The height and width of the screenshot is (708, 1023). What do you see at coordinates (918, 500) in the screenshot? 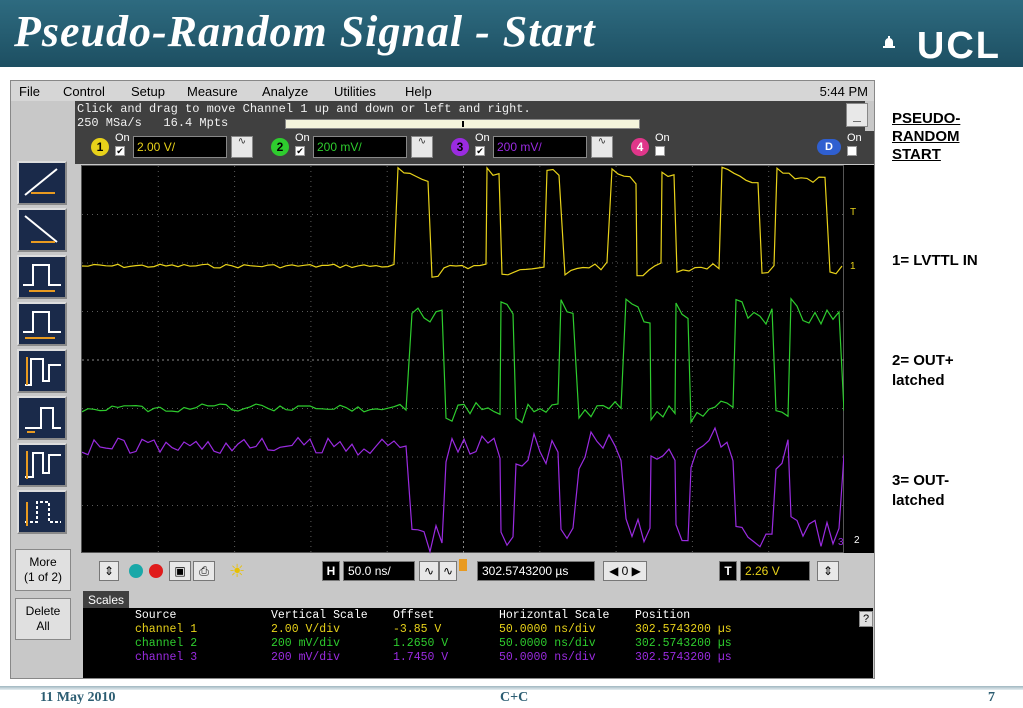
I see `note-channel-3-line-2: latched` at bounding box center [918, 500].